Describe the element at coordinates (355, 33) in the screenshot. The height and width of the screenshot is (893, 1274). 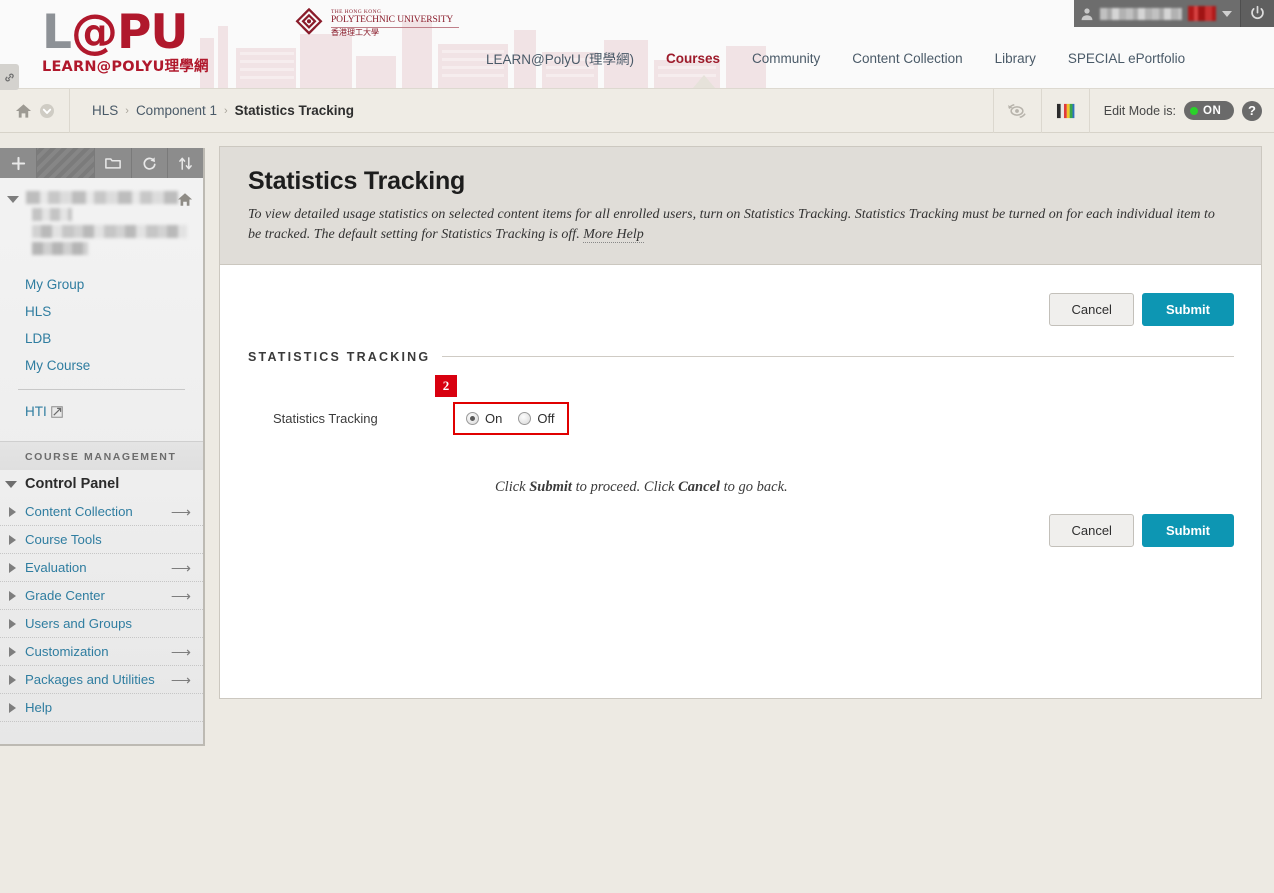
I see `university-name-line3: 香港理工大學` at that location.